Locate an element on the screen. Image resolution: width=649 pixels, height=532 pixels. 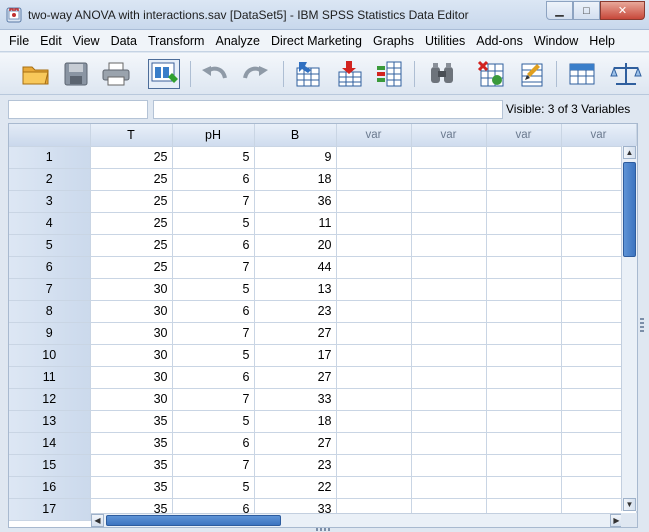
row-number: 17 is located at coordinates (50, 509).